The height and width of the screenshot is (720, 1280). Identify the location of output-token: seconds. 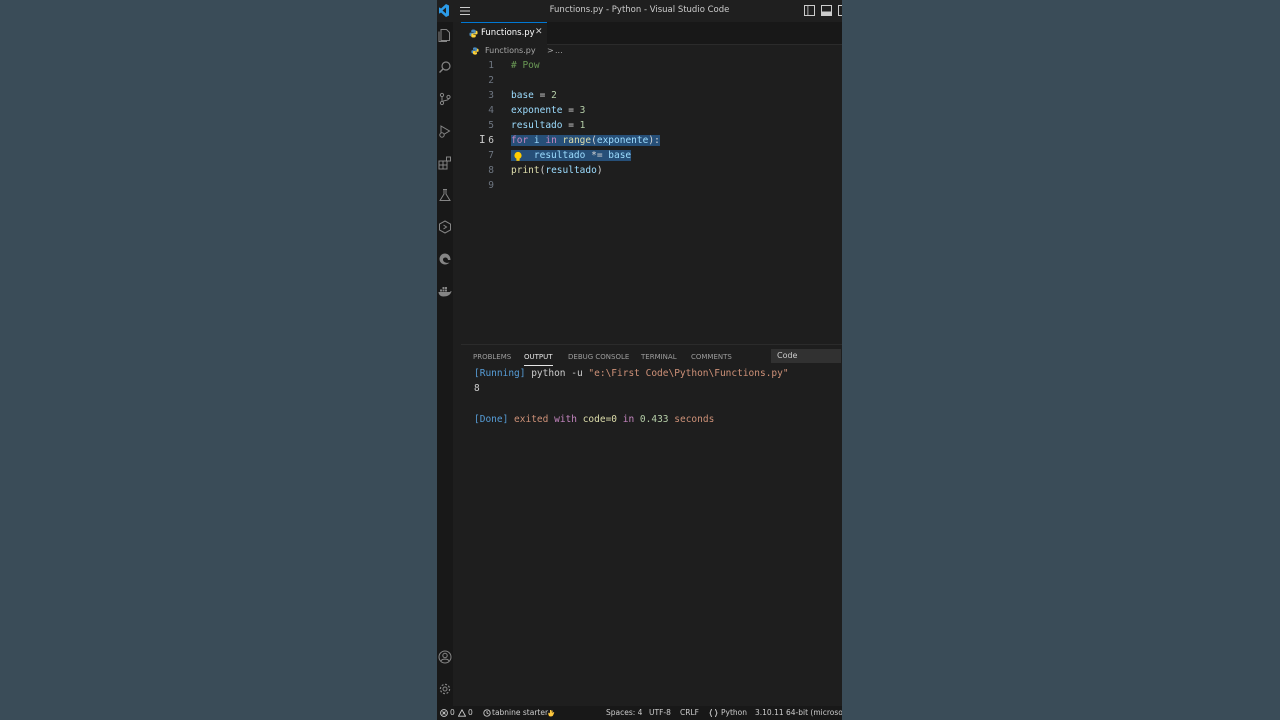
(694, 419).